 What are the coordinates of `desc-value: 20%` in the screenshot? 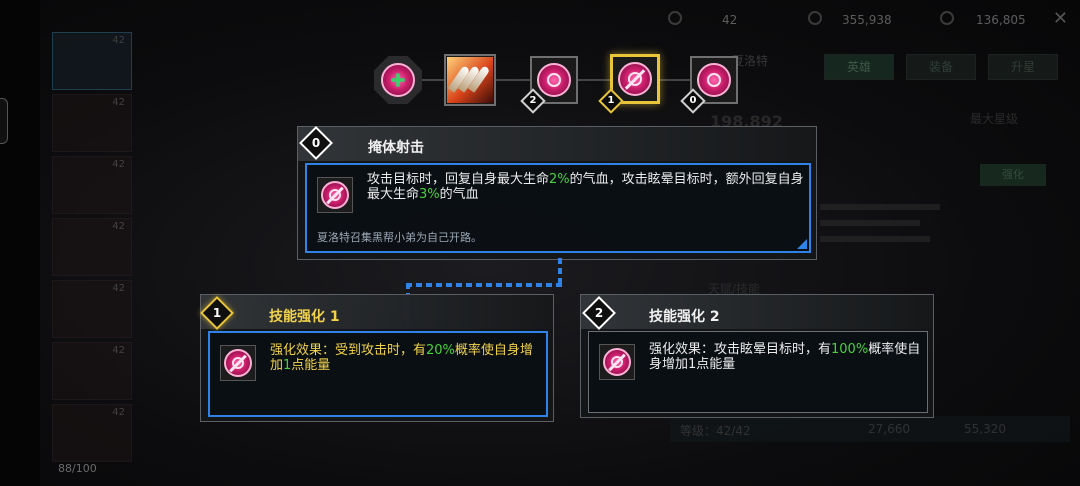 It's located at (440, 350).